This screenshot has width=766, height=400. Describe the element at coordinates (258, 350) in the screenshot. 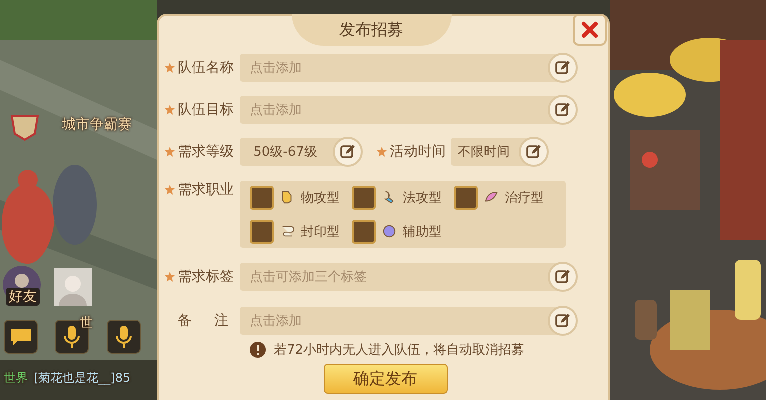

I see `warning-icon` at that location.